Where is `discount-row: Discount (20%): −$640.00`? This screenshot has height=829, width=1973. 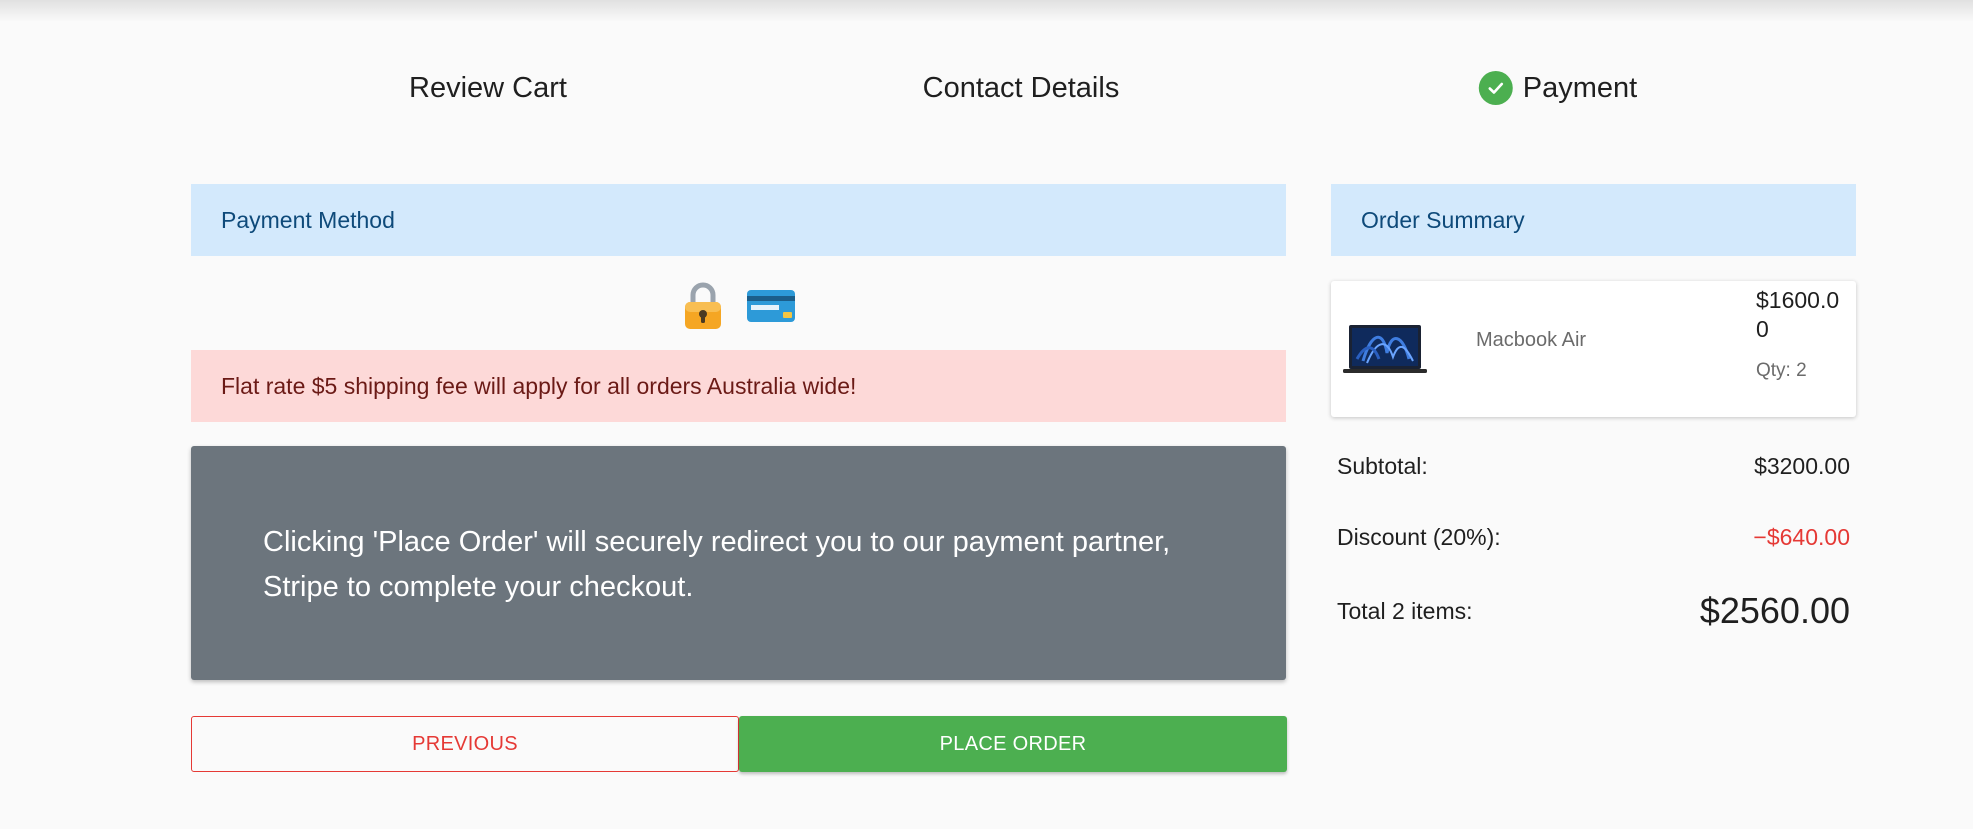
discount-row: Discount (20%): −$640.00 is located at coordinates (1593, 537).